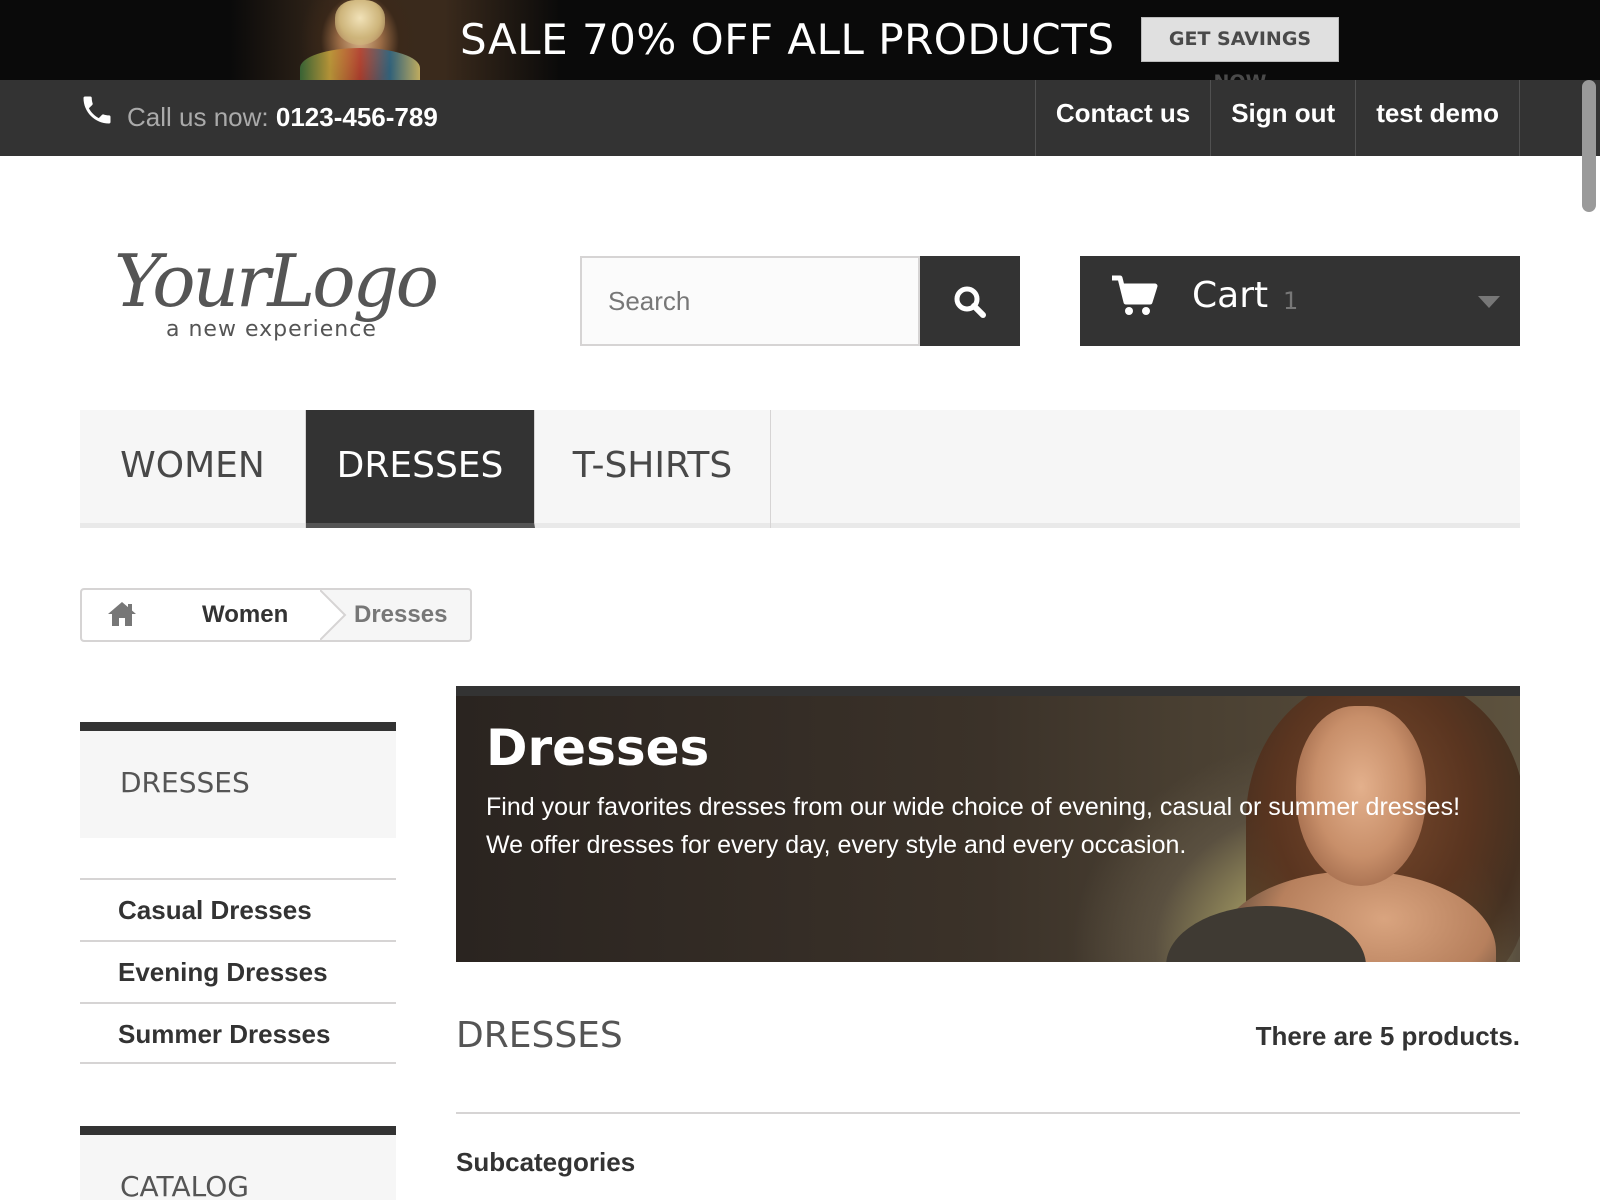  I want to click on breadcrumb-separator, so click(333, 615).